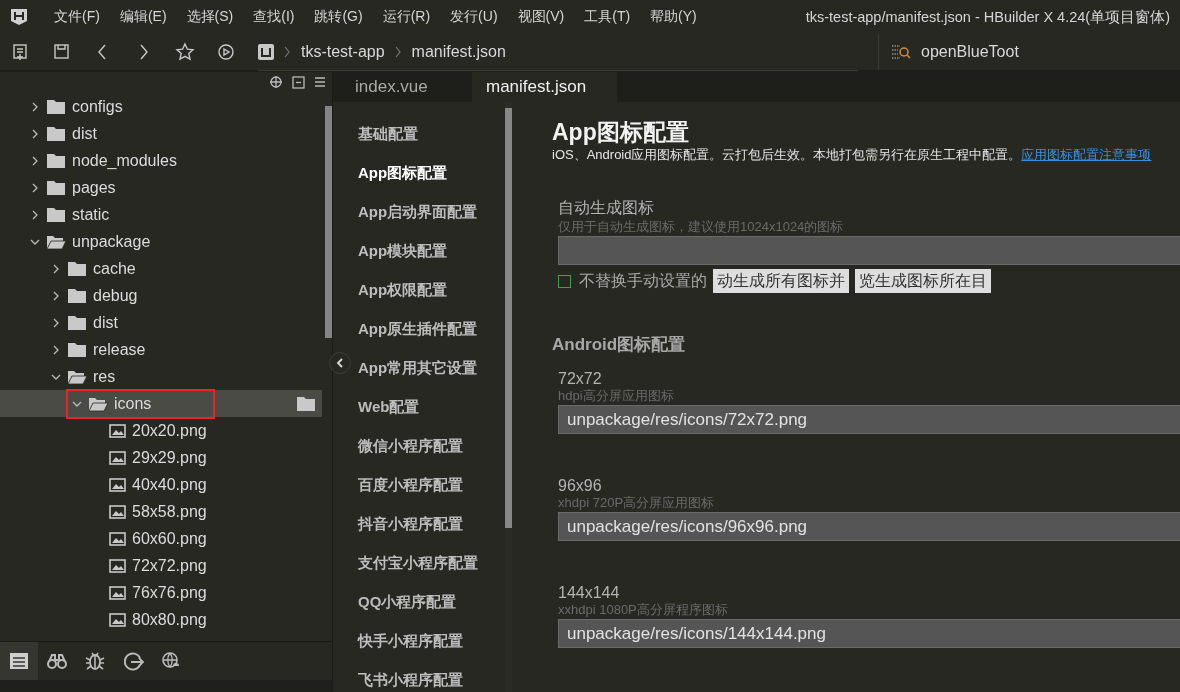  What do you see at coordinates (428, 407) in the screenshot?
I see `settings-nav-item: Web配置` at bounding box center [428, 407].